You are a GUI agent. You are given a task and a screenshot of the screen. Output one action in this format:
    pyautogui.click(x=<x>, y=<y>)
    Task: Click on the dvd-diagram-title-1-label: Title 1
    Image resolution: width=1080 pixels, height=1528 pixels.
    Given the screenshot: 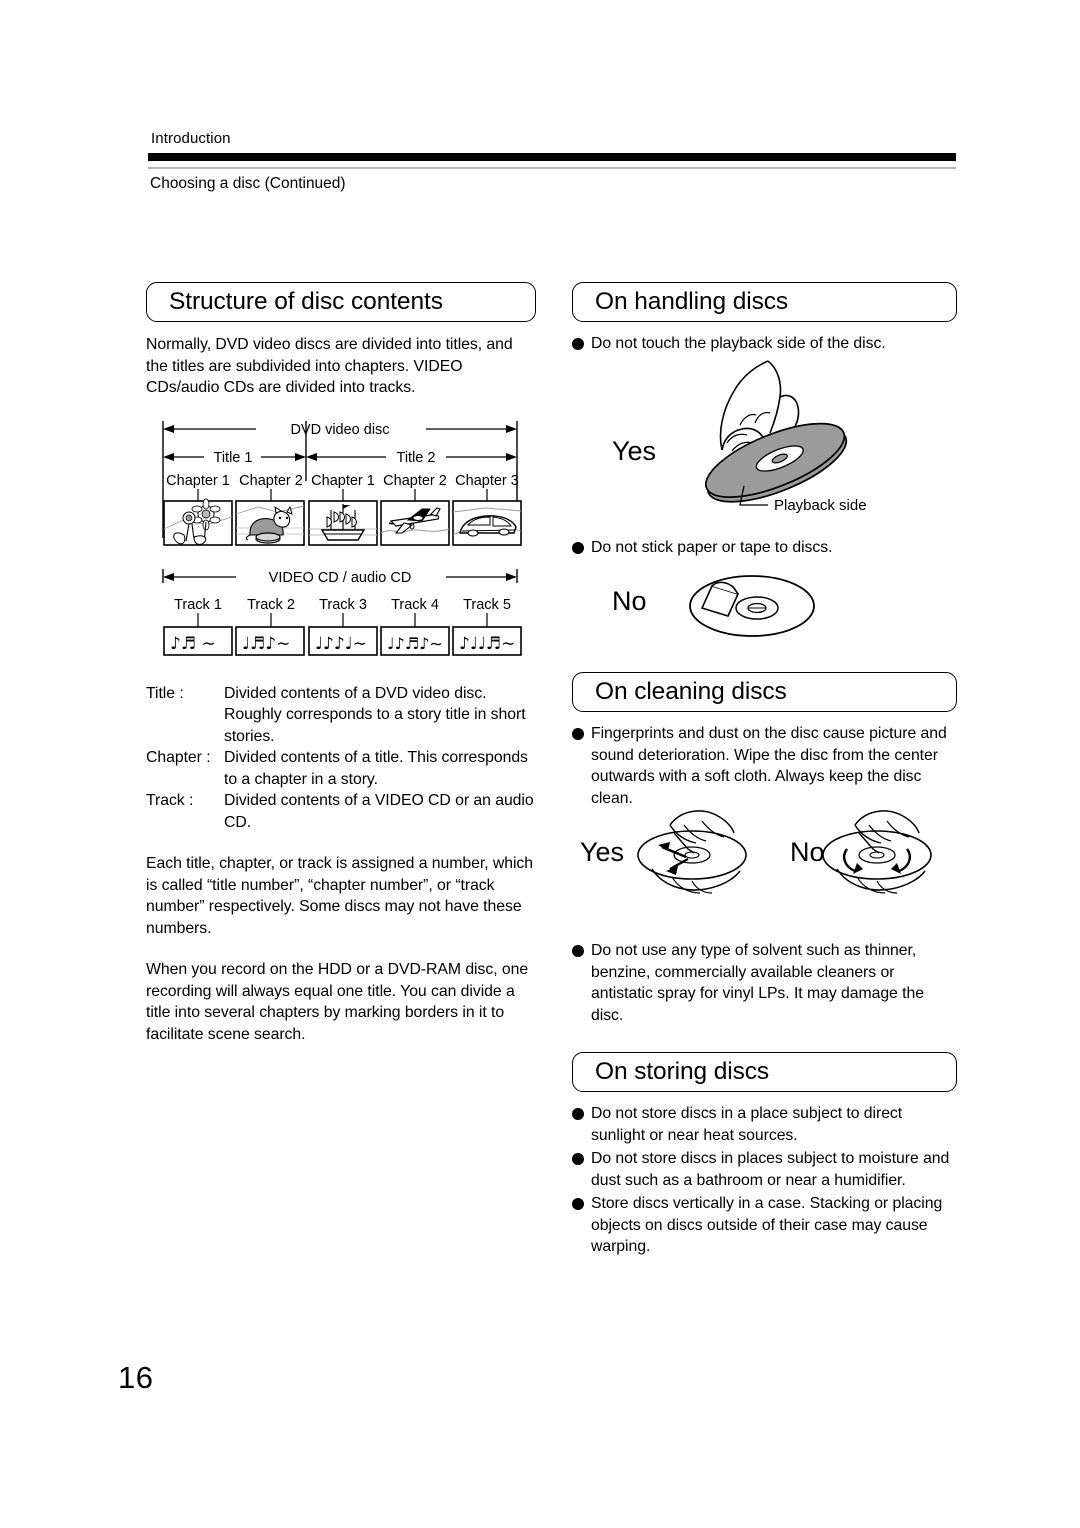 What is the action you would take?
    pyautogui.click(x=233, y=458)
    